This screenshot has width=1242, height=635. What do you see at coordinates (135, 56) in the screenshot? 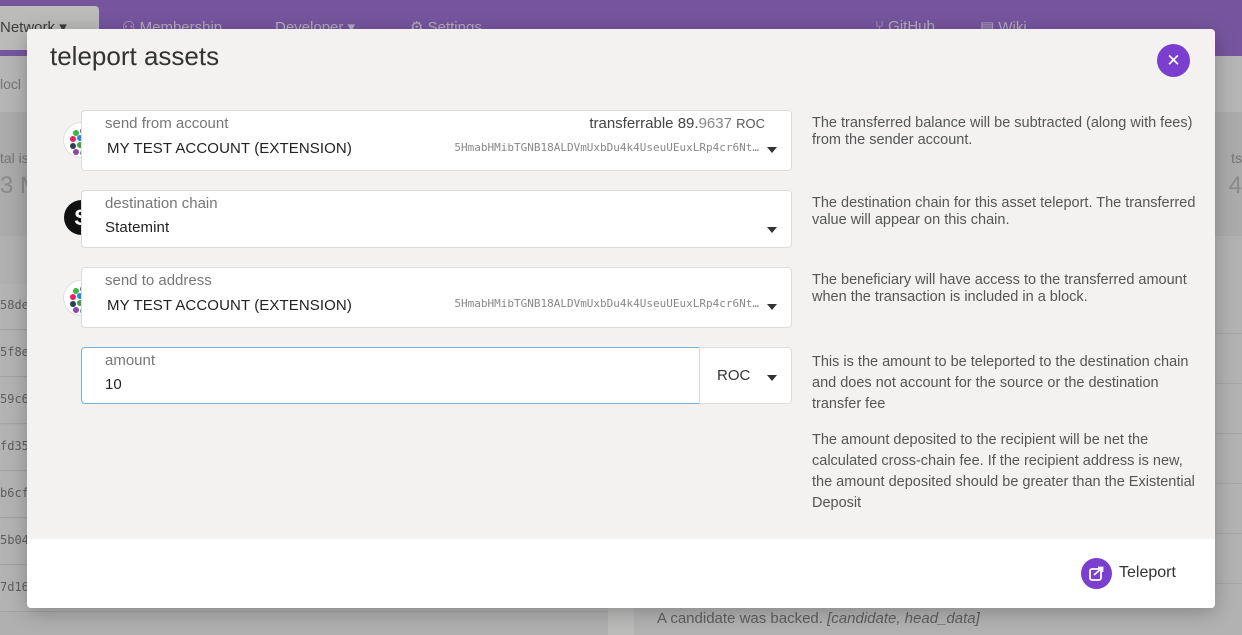
I see `modal-title: teleport assets` at bounding box center [135, 56].